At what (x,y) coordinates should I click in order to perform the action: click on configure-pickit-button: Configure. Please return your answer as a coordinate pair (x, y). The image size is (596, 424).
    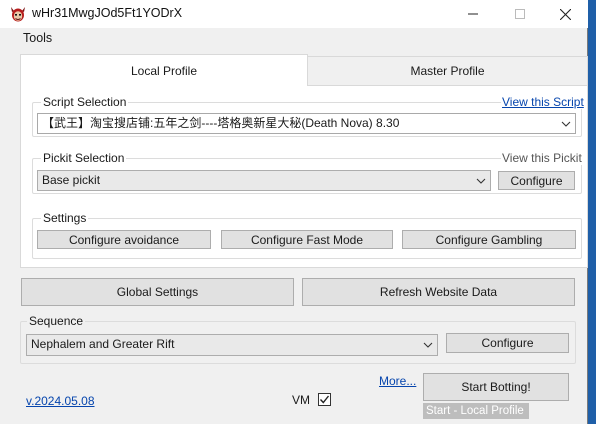
    Looking at the image, I should click on (536, 180).